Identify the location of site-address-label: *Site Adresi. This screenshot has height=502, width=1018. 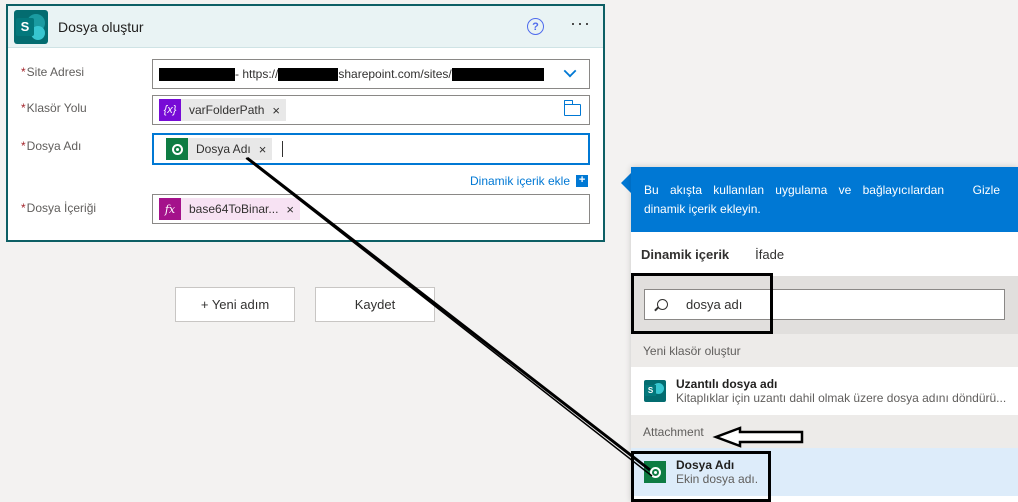
(53, 72).